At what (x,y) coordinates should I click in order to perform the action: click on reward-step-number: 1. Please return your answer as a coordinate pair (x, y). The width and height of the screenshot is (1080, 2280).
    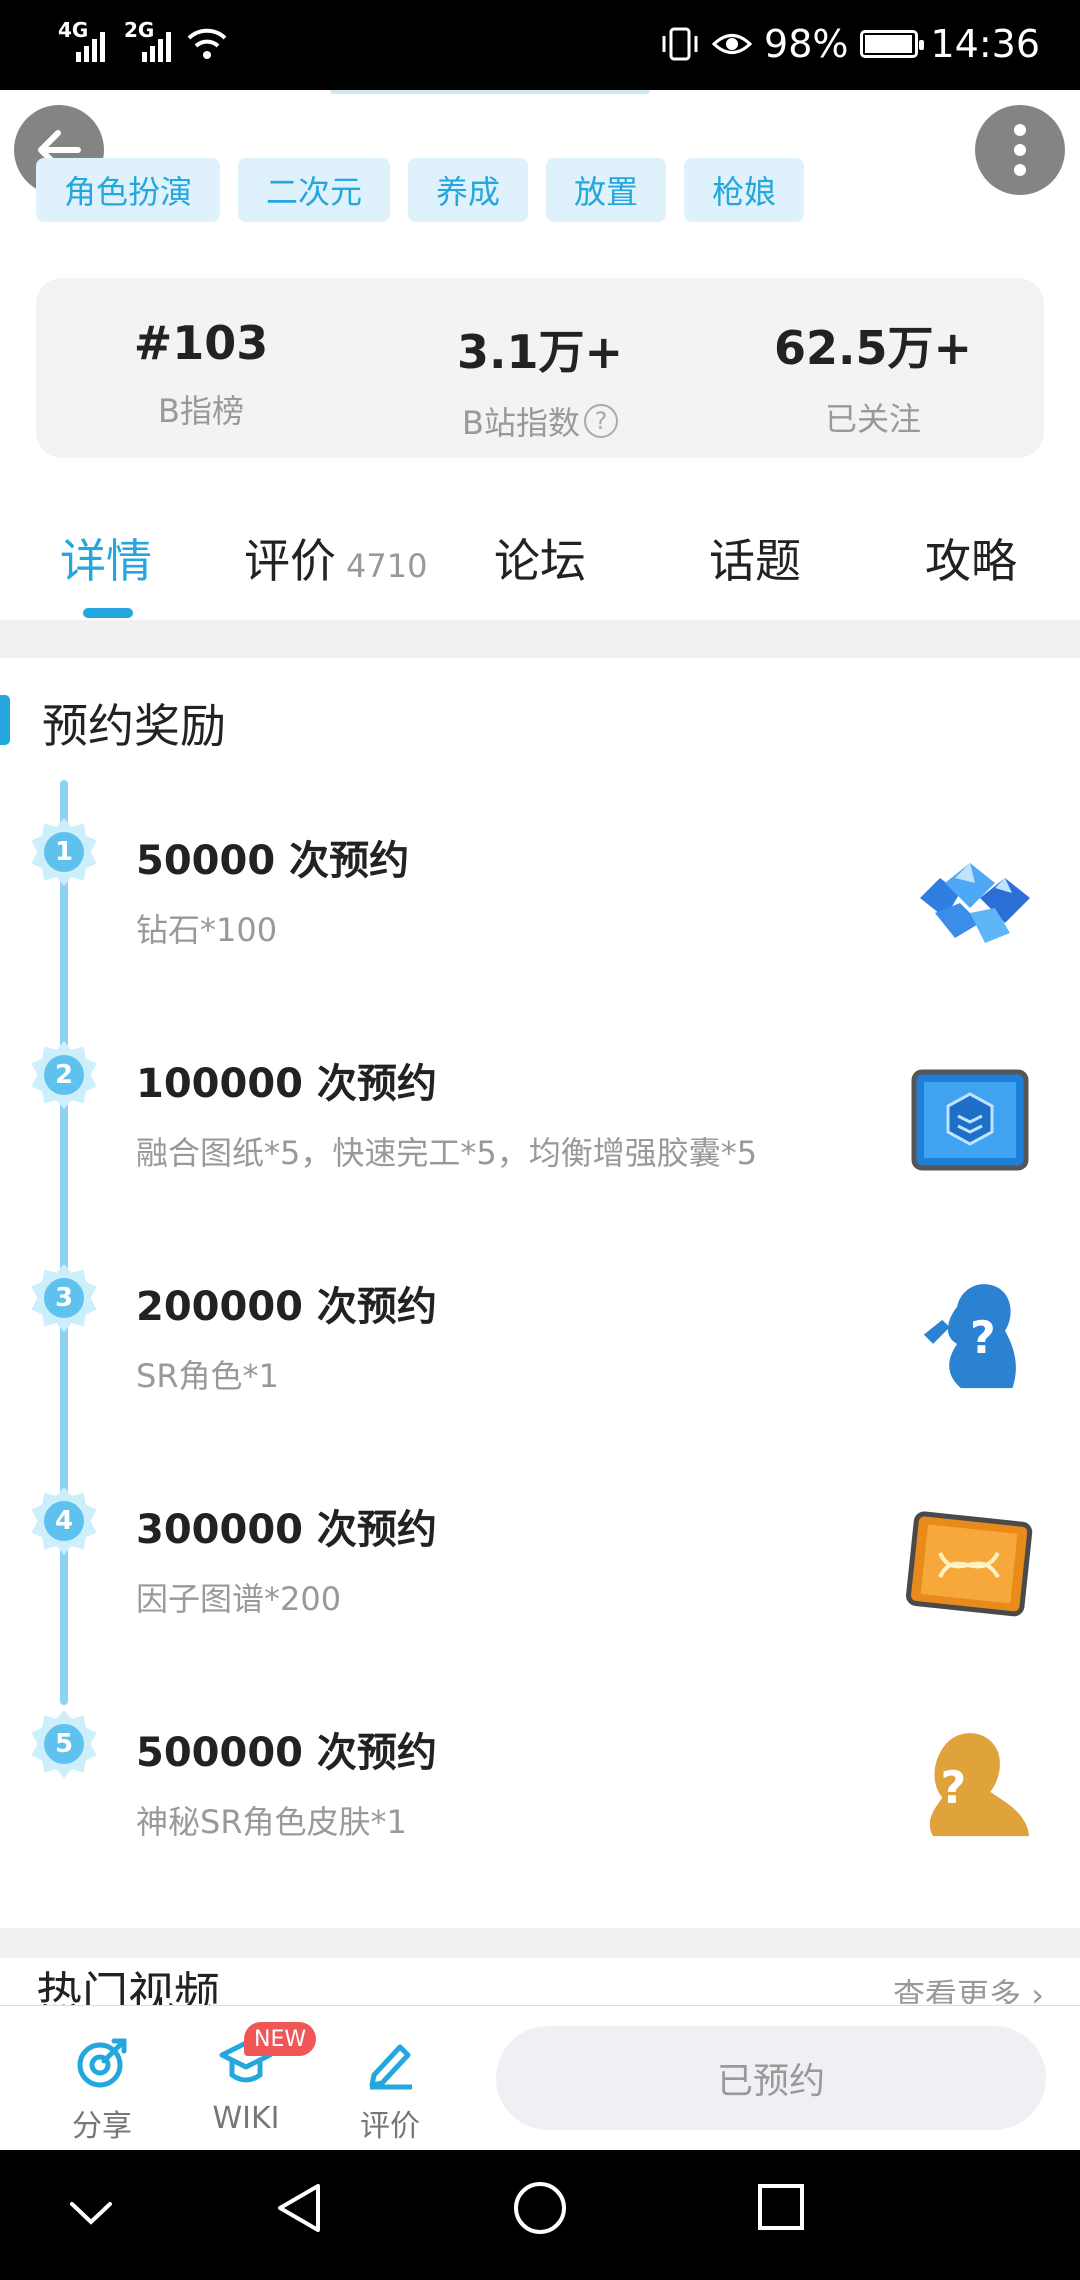
    Looking at the image, I should click on (64, 852).